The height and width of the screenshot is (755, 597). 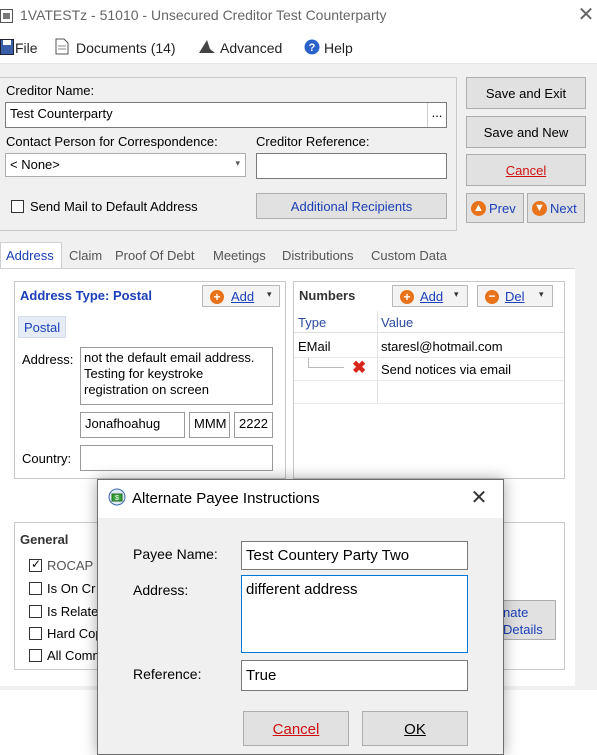 What do you see at coordinates (298, 48) in the screenshot?
I see `menu-bar: File Documents (14) Advanced ? Help` at bounding box center [298, 48].